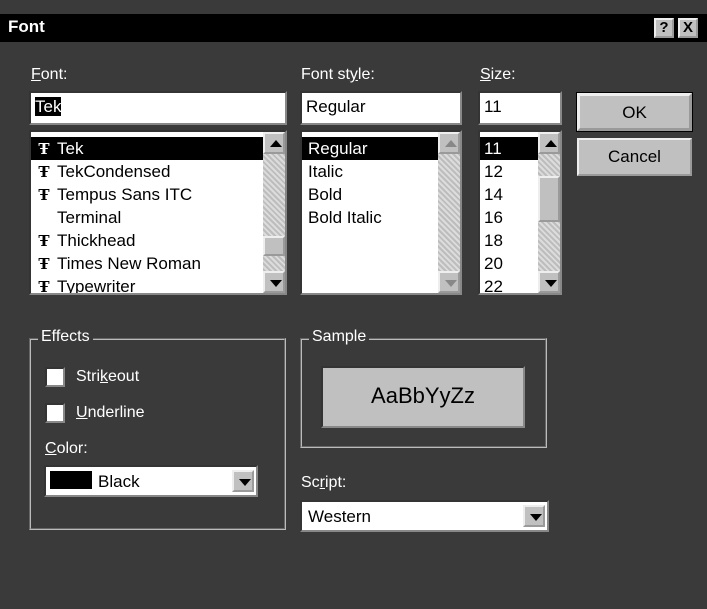 The width and height of the screenshot is (707, 609). What do you see at coordinates (158, 108) in the screenshot?
I see `font-name-input: Tek` at bounding box center [158, 108].